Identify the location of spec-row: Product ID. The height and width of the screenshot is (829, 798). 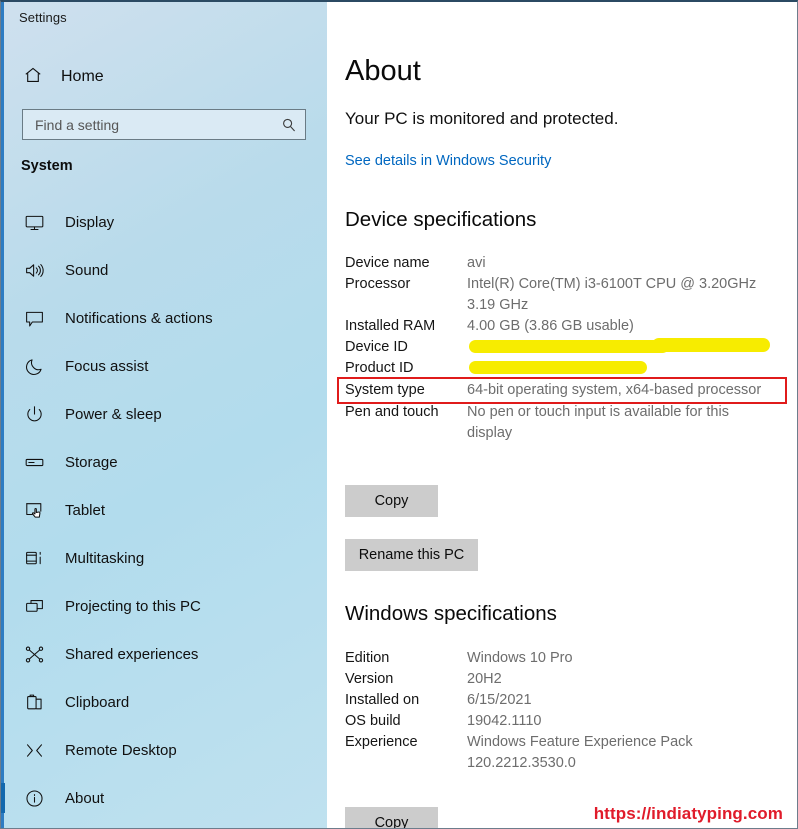
(565, 368).